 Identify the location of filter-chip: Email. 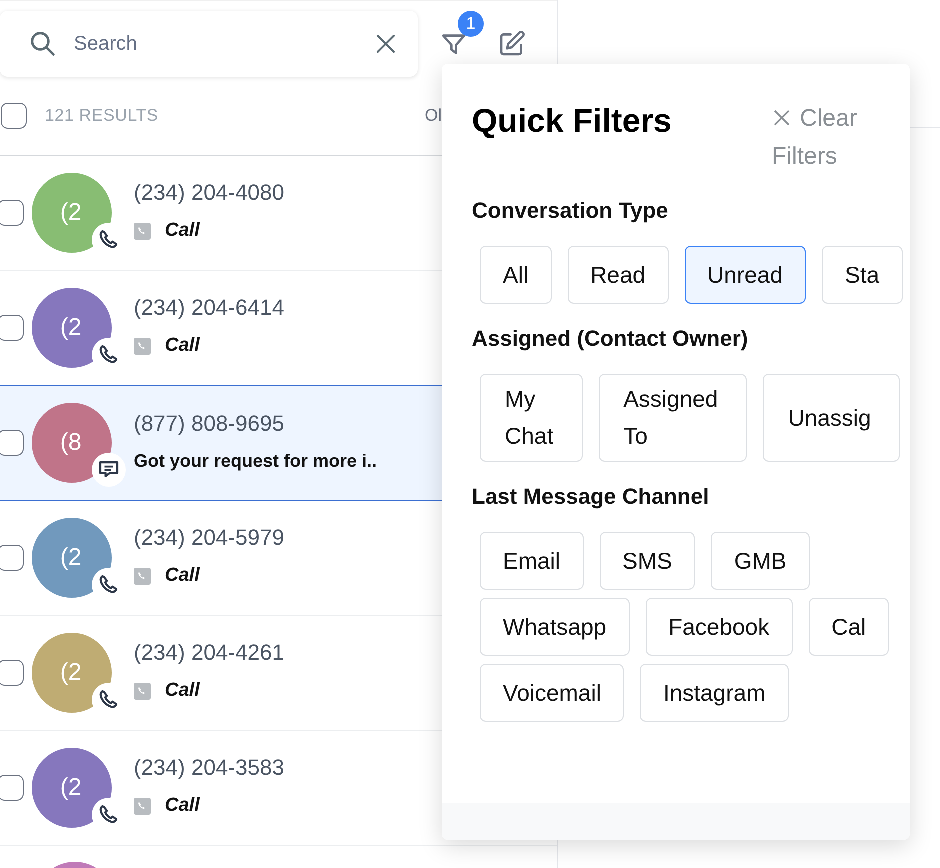
(532, 561).